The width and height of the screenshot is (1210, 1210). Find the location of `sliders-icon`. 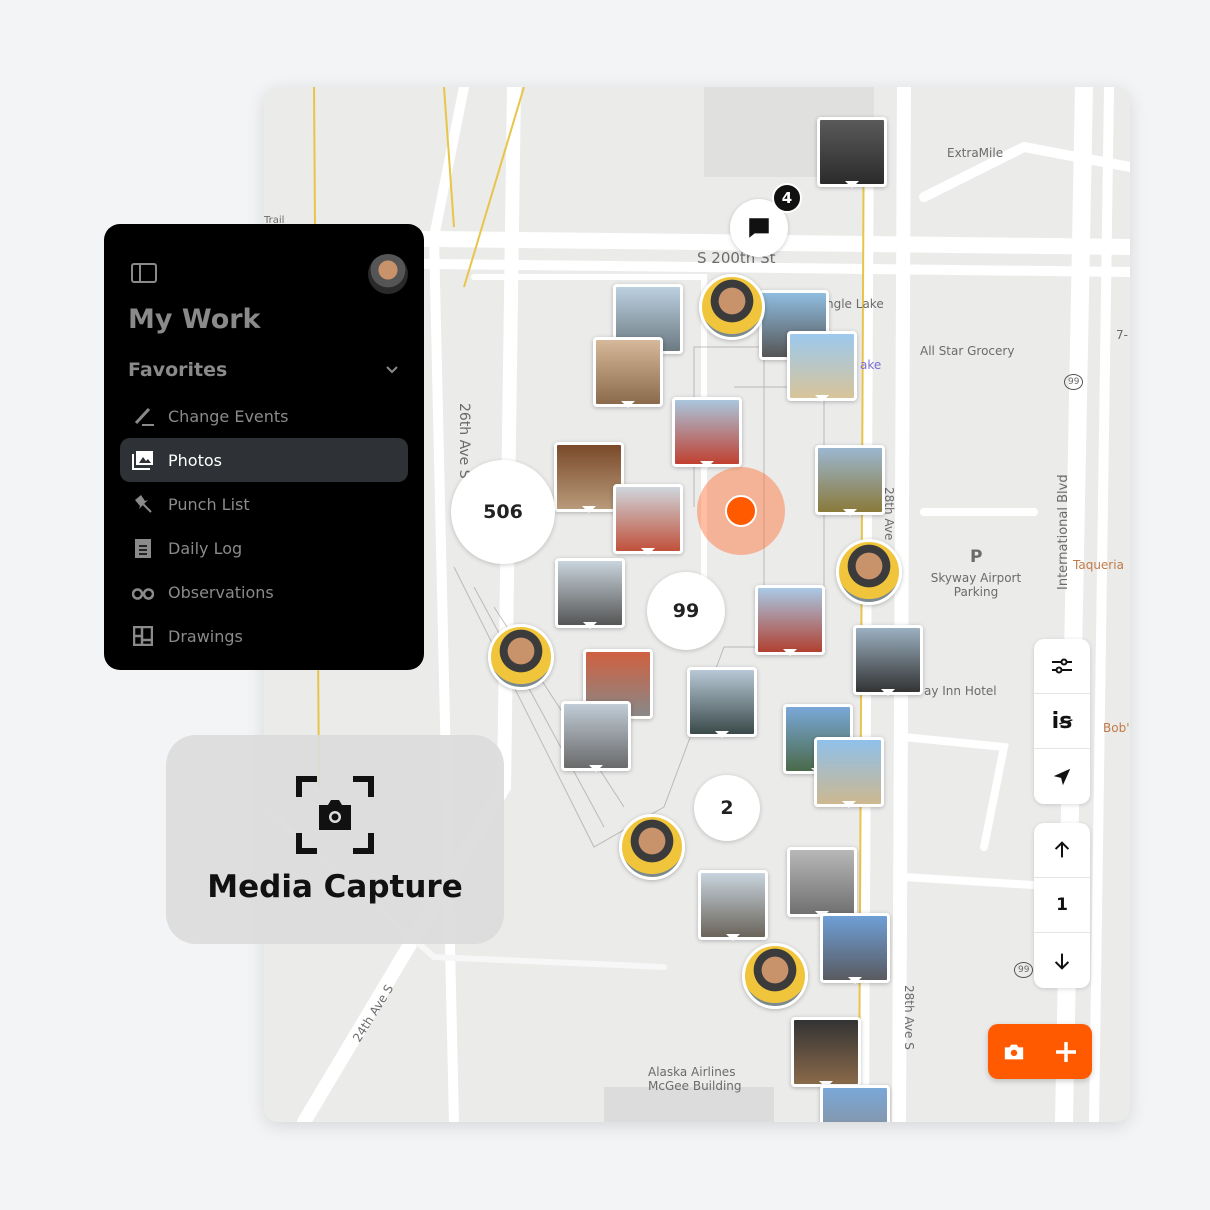

sliders-icon is located at coordinates (1062, 666).